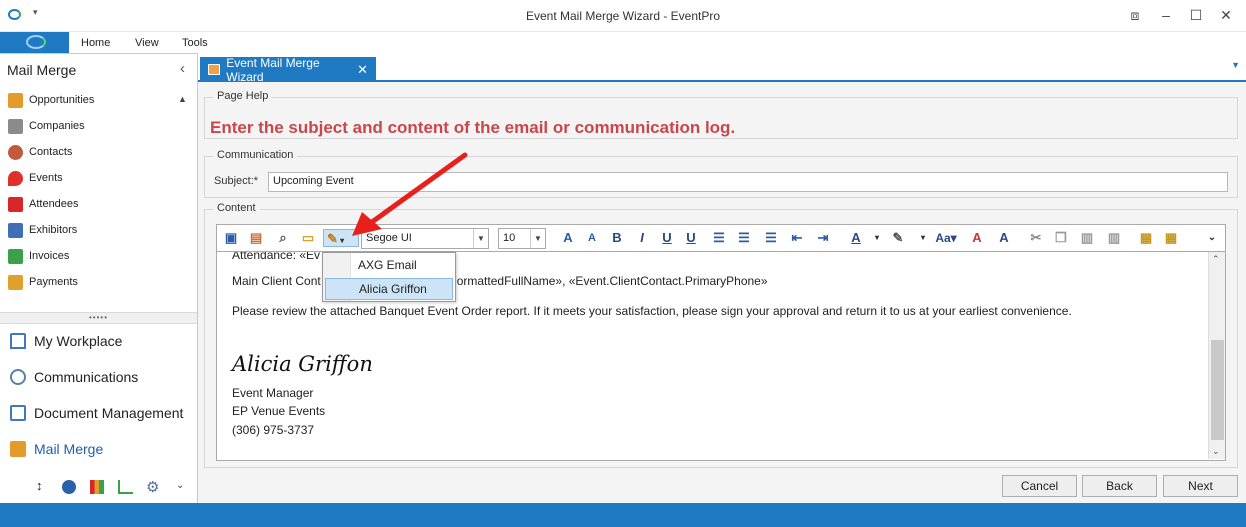 The image size is (1246, 527). What do you see at coordinates (362, 70) in the screenshot?
I see `close-tab-icon: ✕` at bounding box center [362, 70].